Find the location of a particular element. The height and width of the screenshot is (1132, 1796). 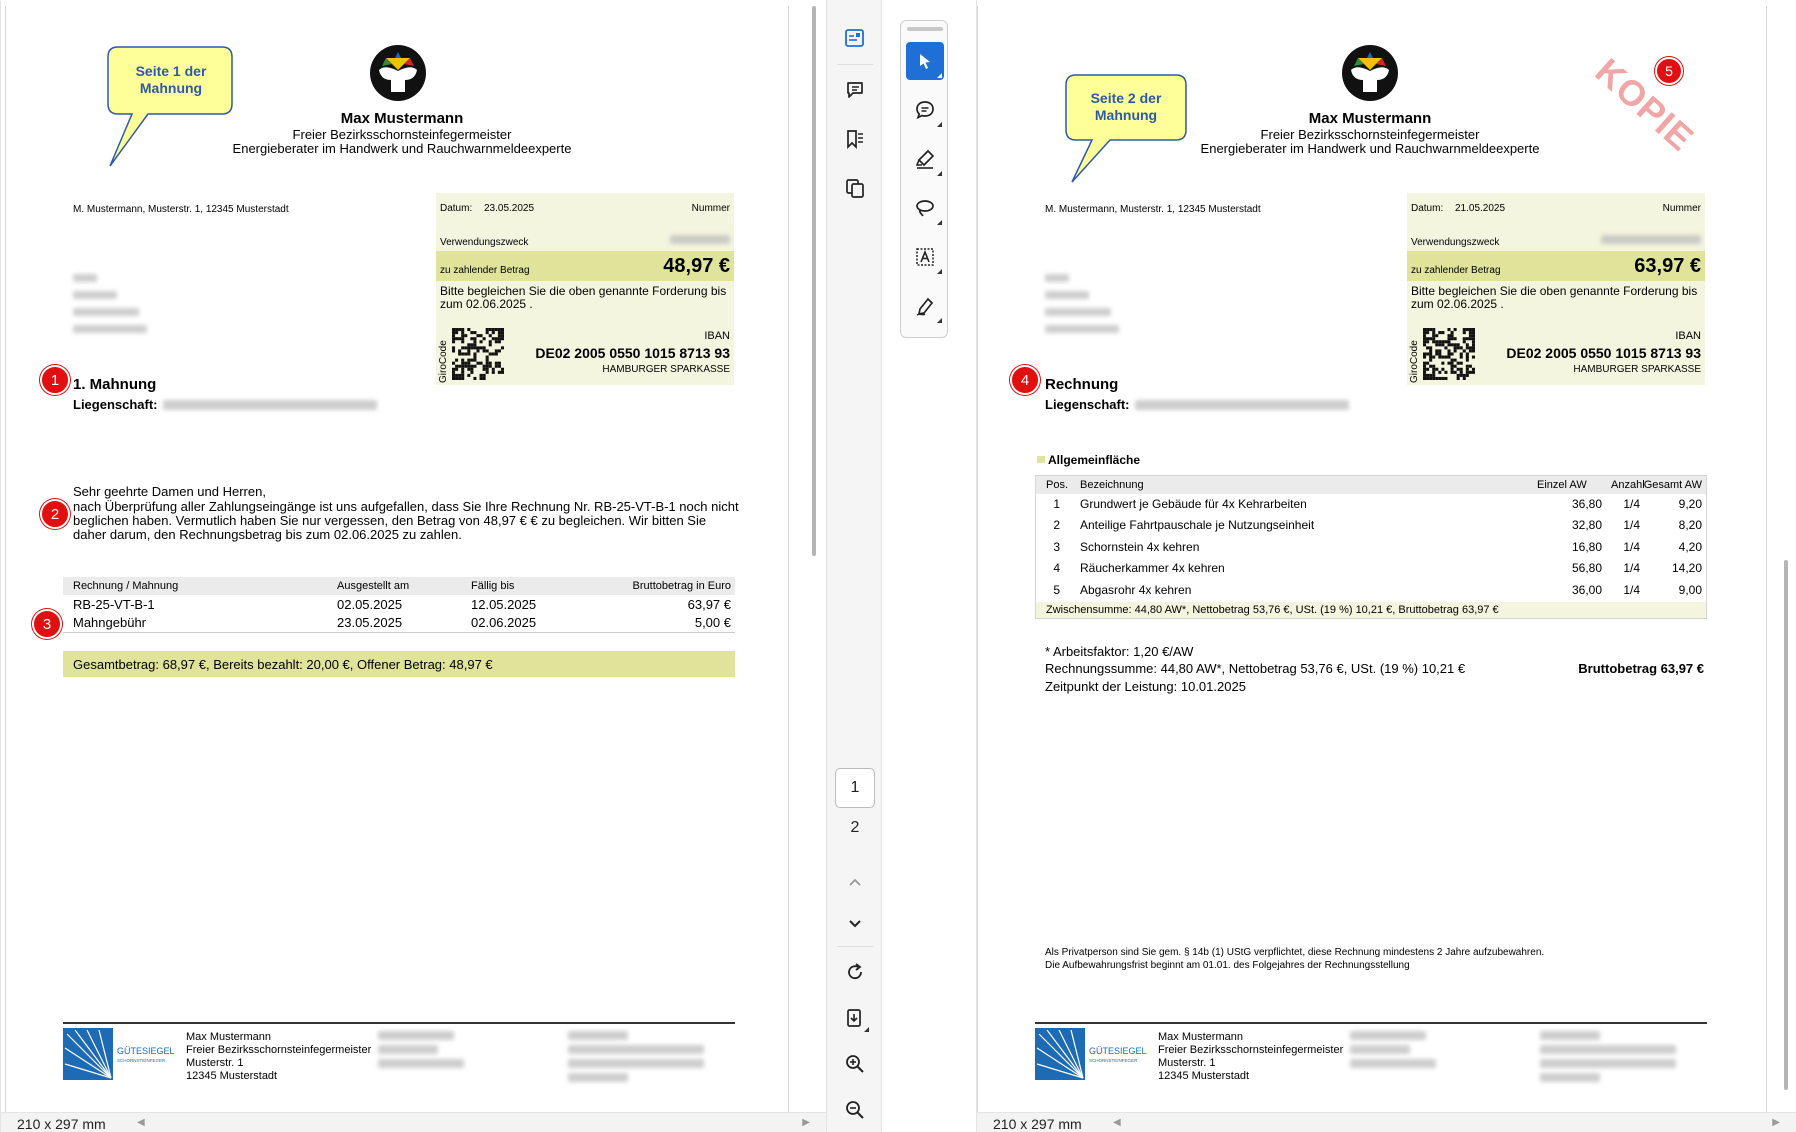

cell-pos: 3 is located at coordinates (1056, 546).